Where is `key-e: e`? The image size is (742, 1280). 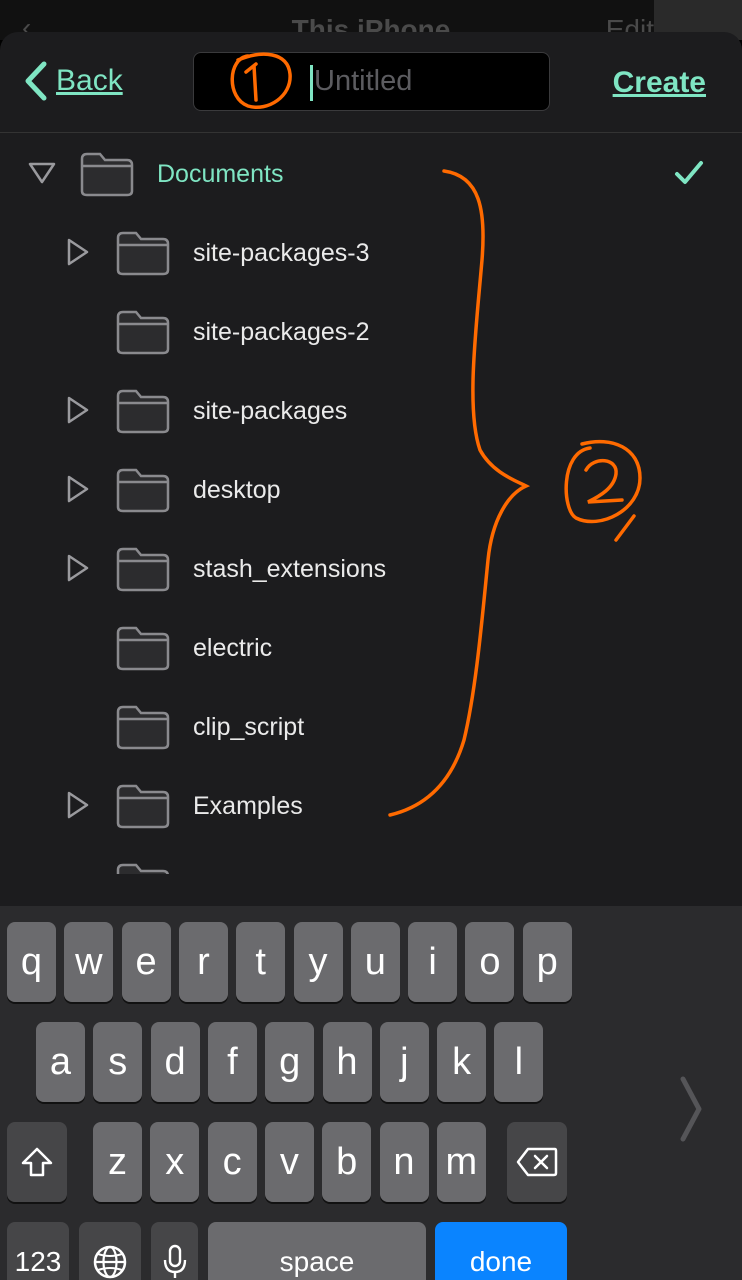 key-e: e is located at coordinates (146, 962).